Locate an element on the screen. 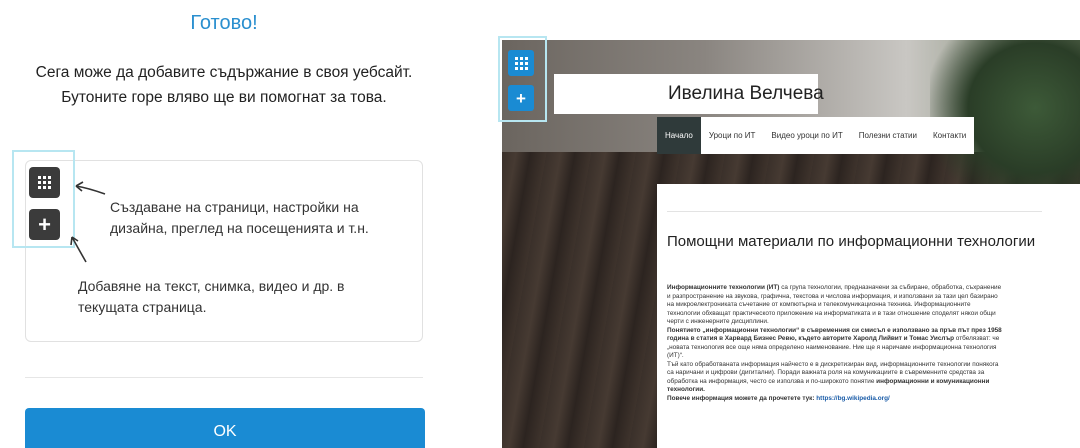 The image size is (1080, 448). plus-icon: + is located at coordinates (521, 98).